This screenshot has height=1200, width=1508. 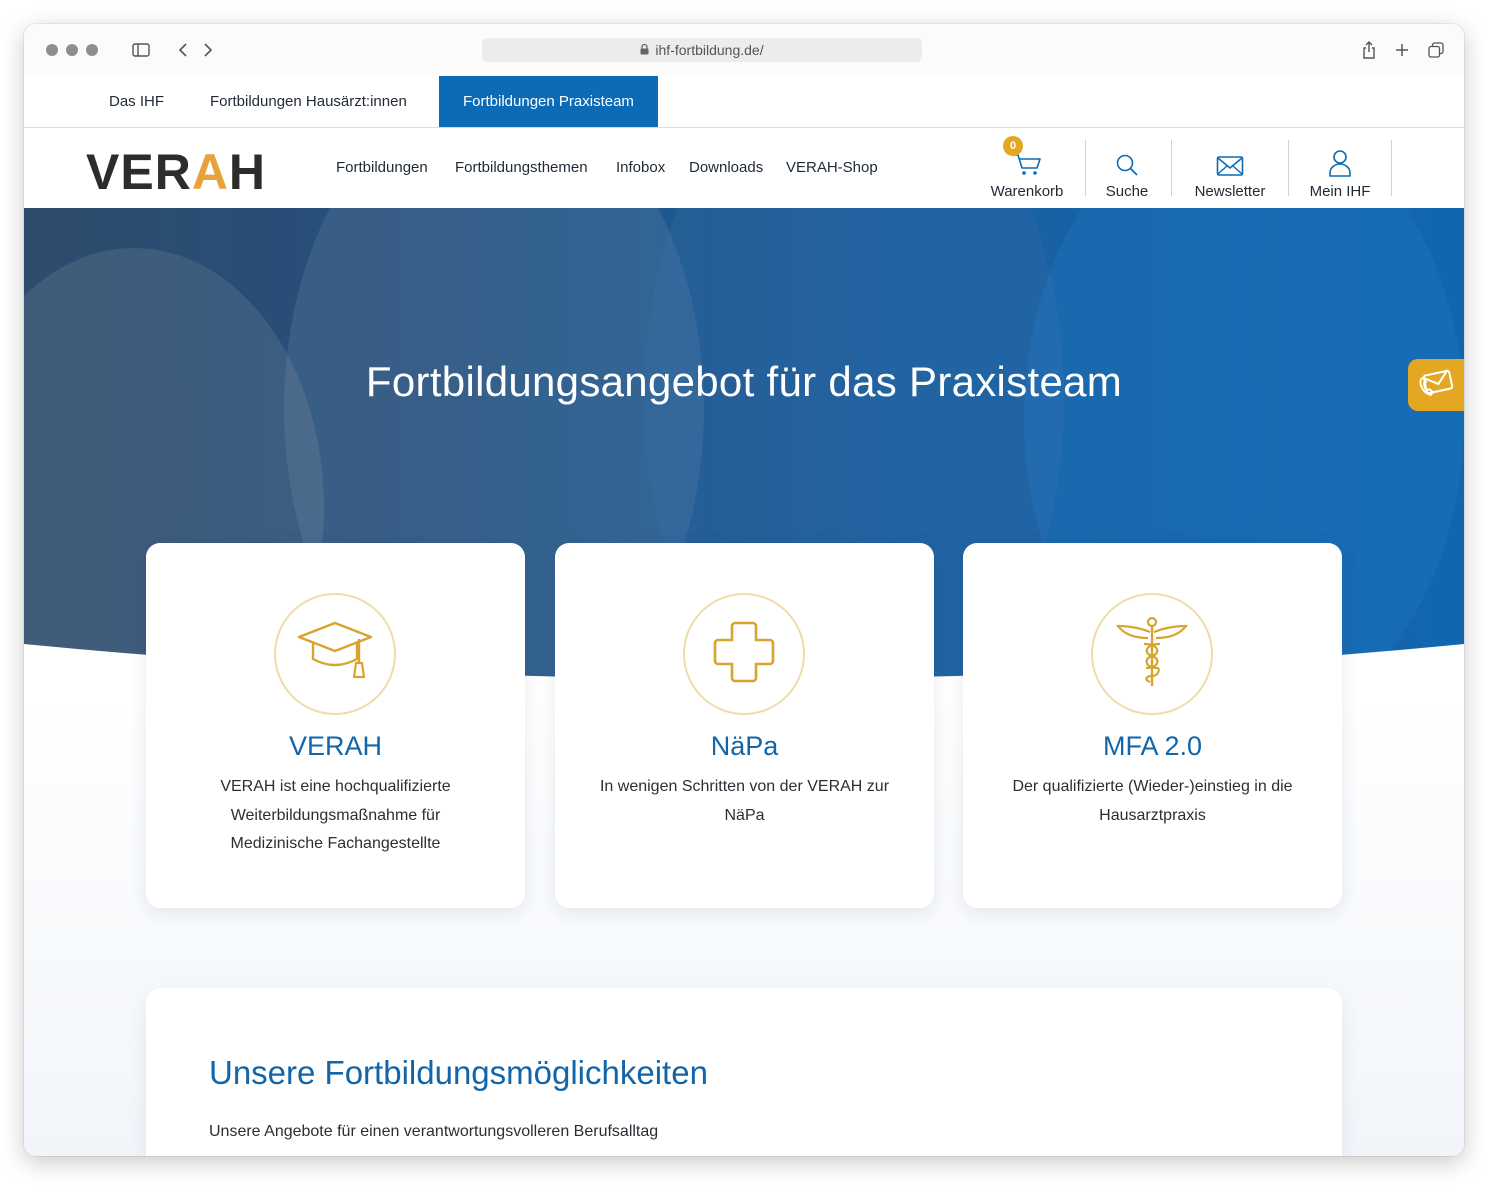 I want to click on newsletter-button: Newsletter, so click(x=1230, y=170).